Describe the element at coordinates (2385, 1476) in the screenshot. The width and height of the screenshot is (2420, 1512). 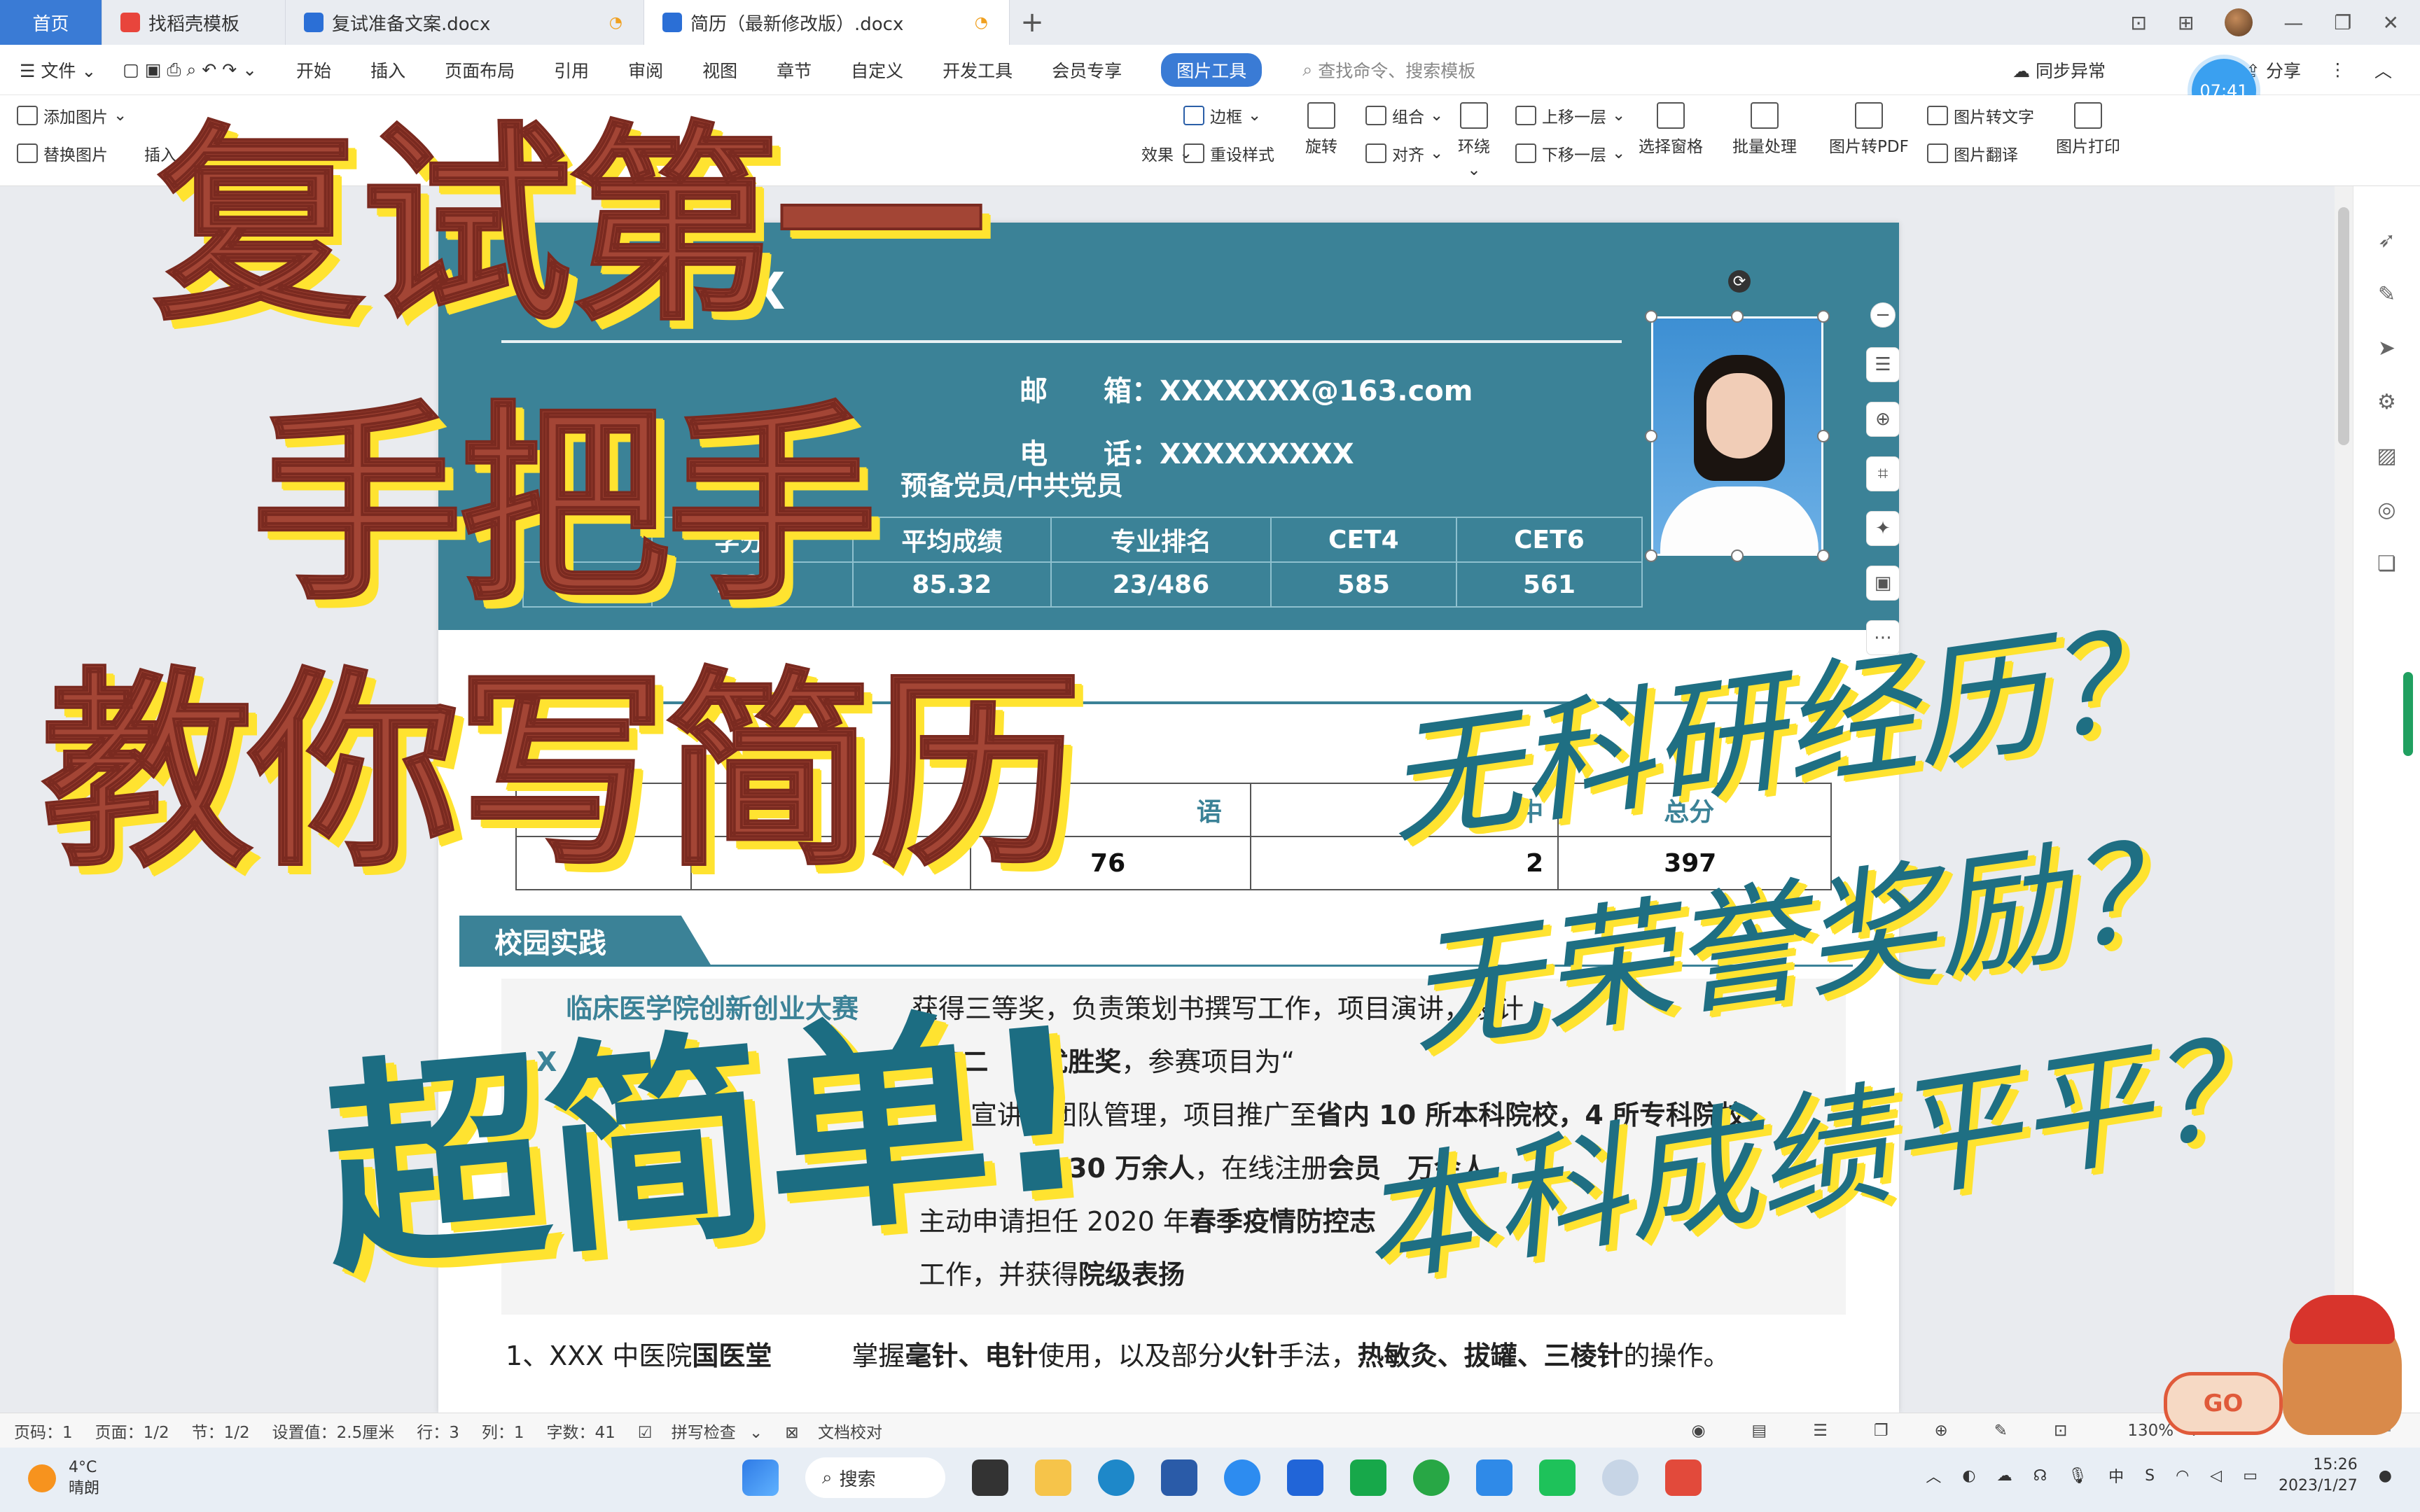
I see `notification-icon: ●` at that location.